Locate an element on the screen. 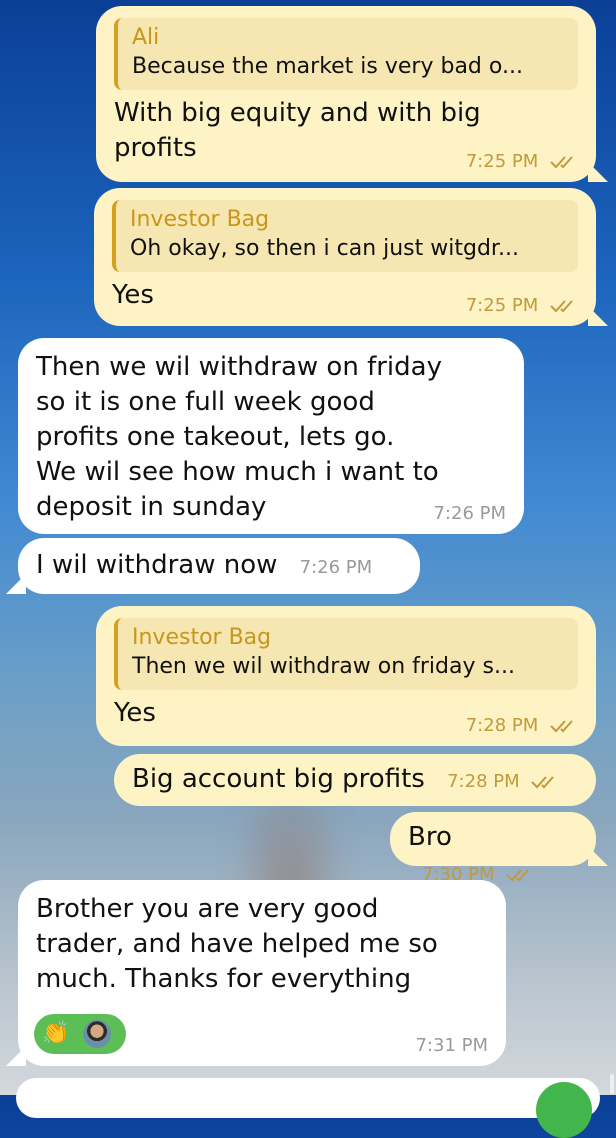 The width and height of the screenshot is (616, 1138). scrollbar is located at coordinates (612, 1084).